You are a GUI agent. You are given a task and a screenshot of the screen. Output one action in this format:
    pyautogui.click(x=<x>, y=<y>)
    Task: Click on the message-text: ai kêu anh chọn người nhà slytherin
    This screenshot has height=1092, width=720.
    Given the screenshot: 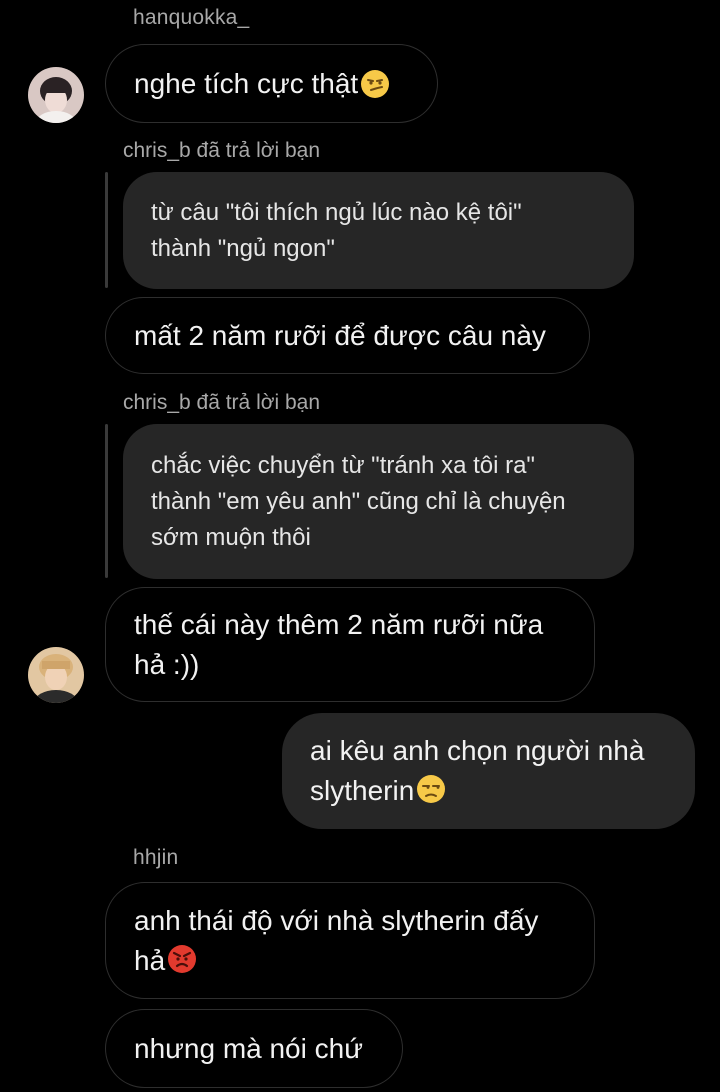 What is the action you would take?
    pyautogui.click(x=477, y=770)
    